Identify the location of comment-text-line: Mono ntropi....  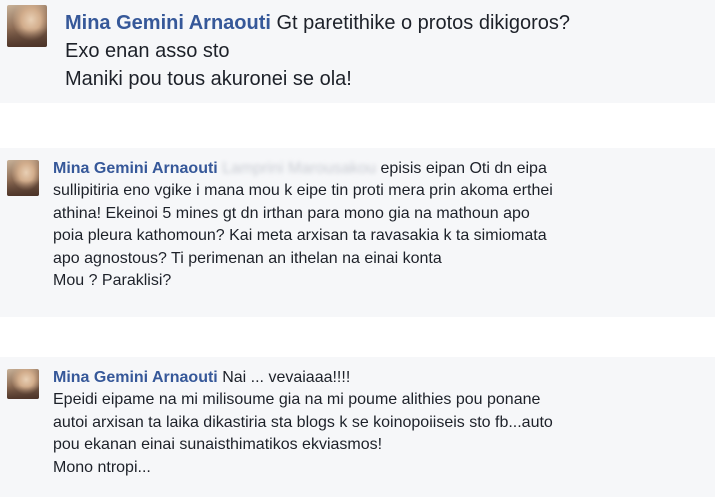
(102, 467).